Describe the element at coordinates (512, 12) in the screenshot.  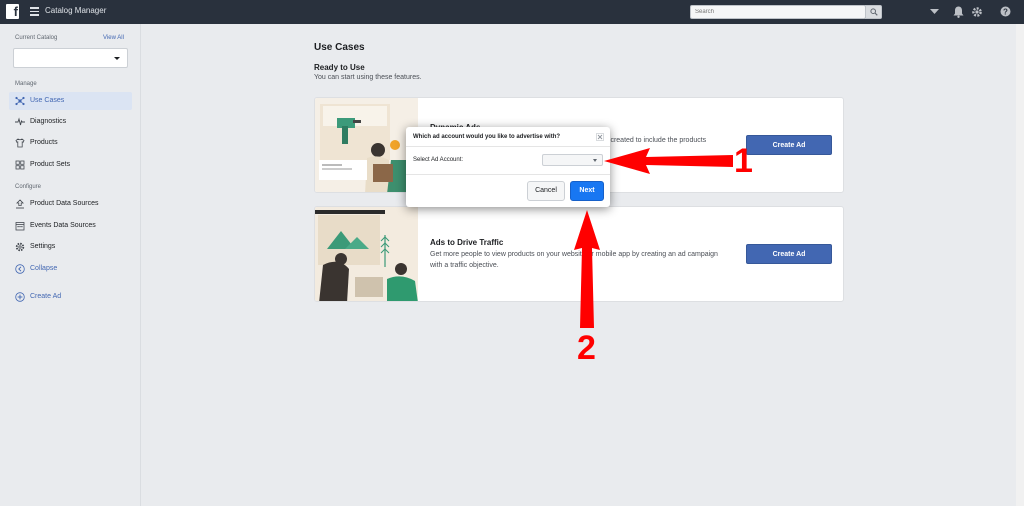
I see `top-navigation-bar: f Catalog Manager ?` at that location.